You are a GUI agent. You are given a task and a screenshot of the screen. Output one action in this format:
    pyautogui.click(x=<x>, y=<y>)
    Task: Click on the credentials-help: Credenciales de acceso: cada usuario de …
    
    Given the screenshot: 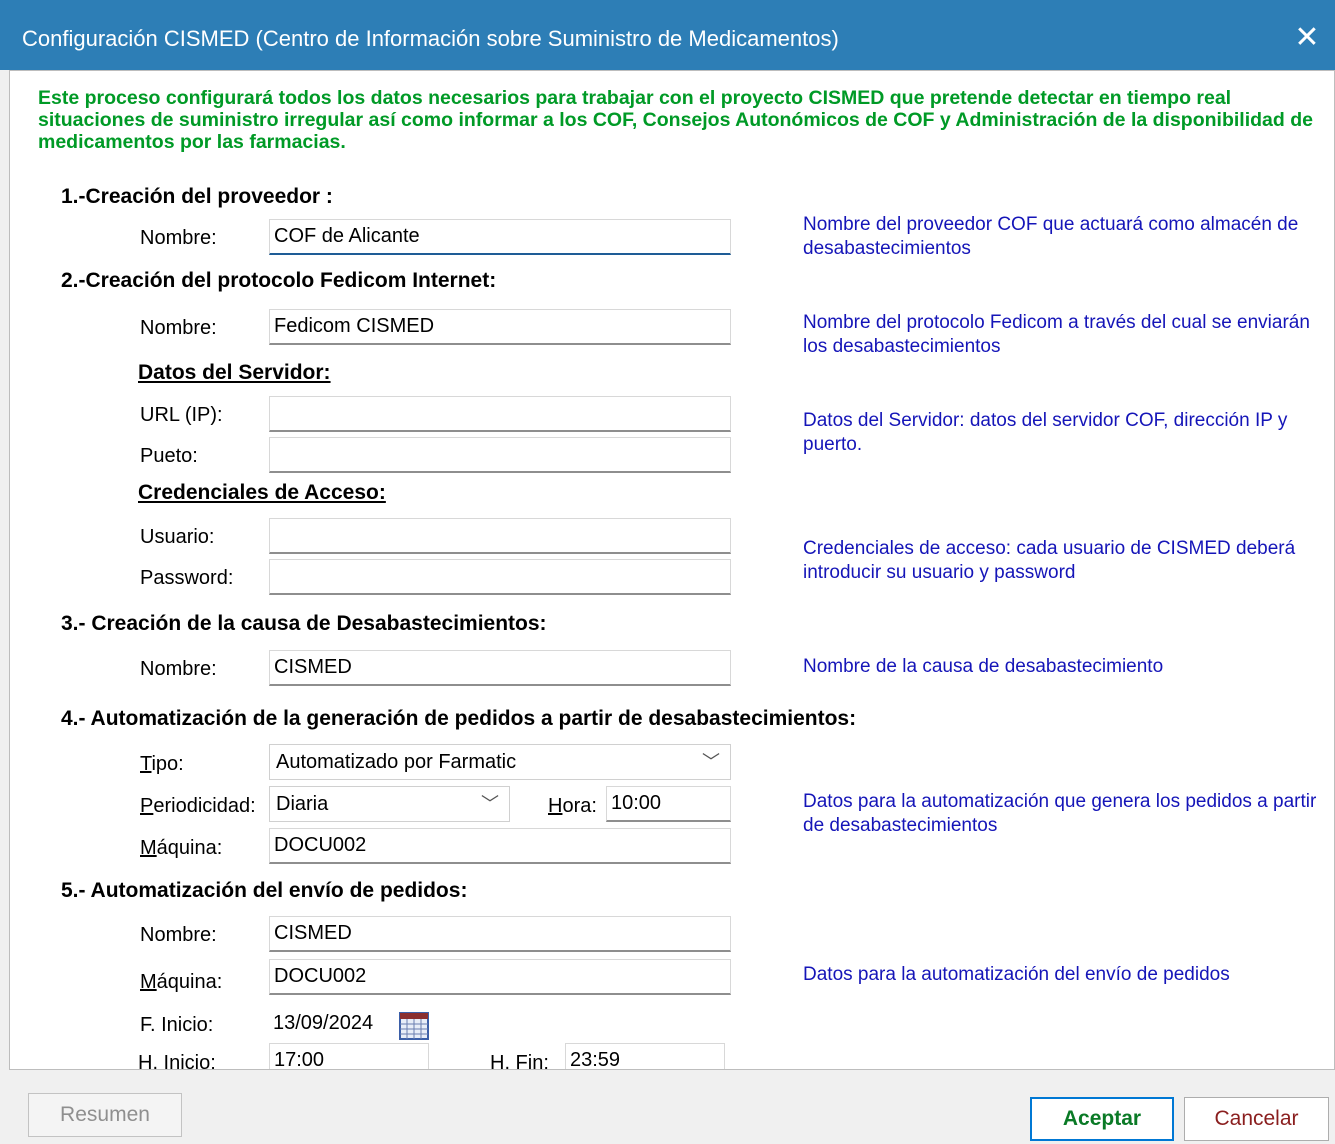 What is the action you would take?
    pyautogui.click(x=1049, y=560)
    